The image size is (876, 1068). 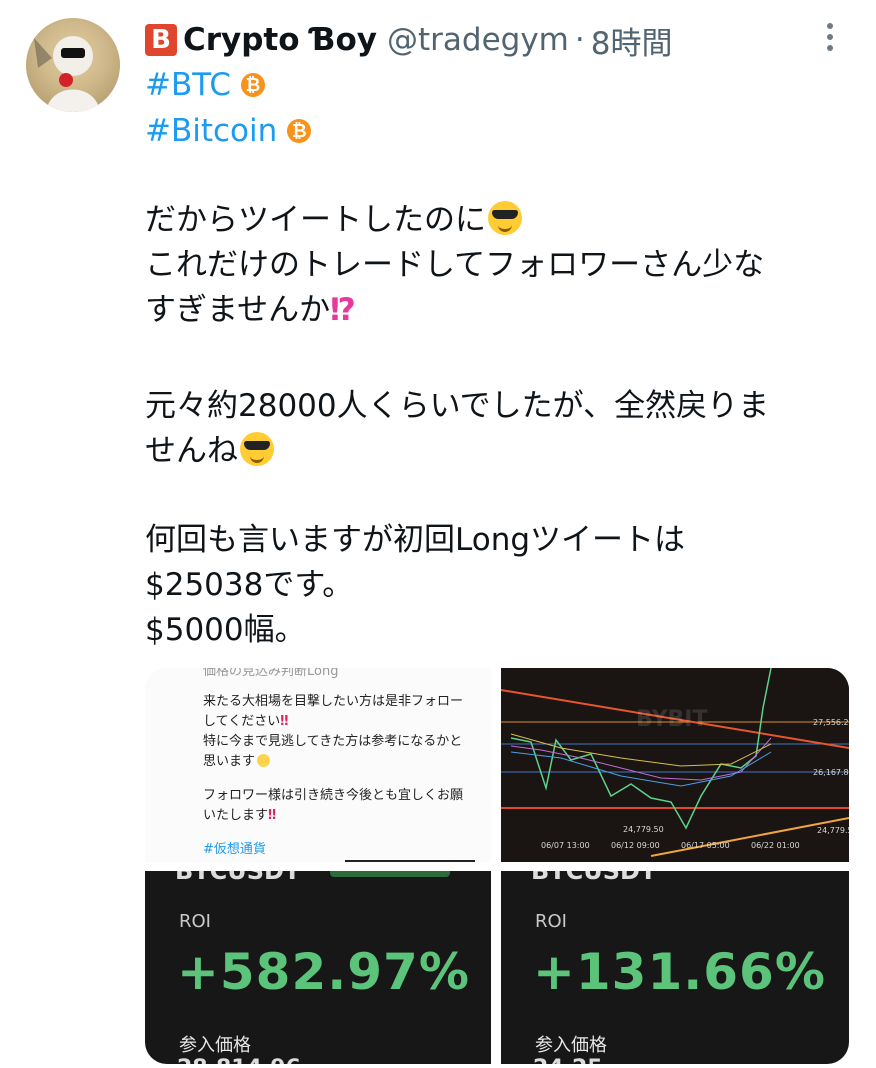 I want to click on post-line: だからツイートしたのに, so click(x=315, y=220).